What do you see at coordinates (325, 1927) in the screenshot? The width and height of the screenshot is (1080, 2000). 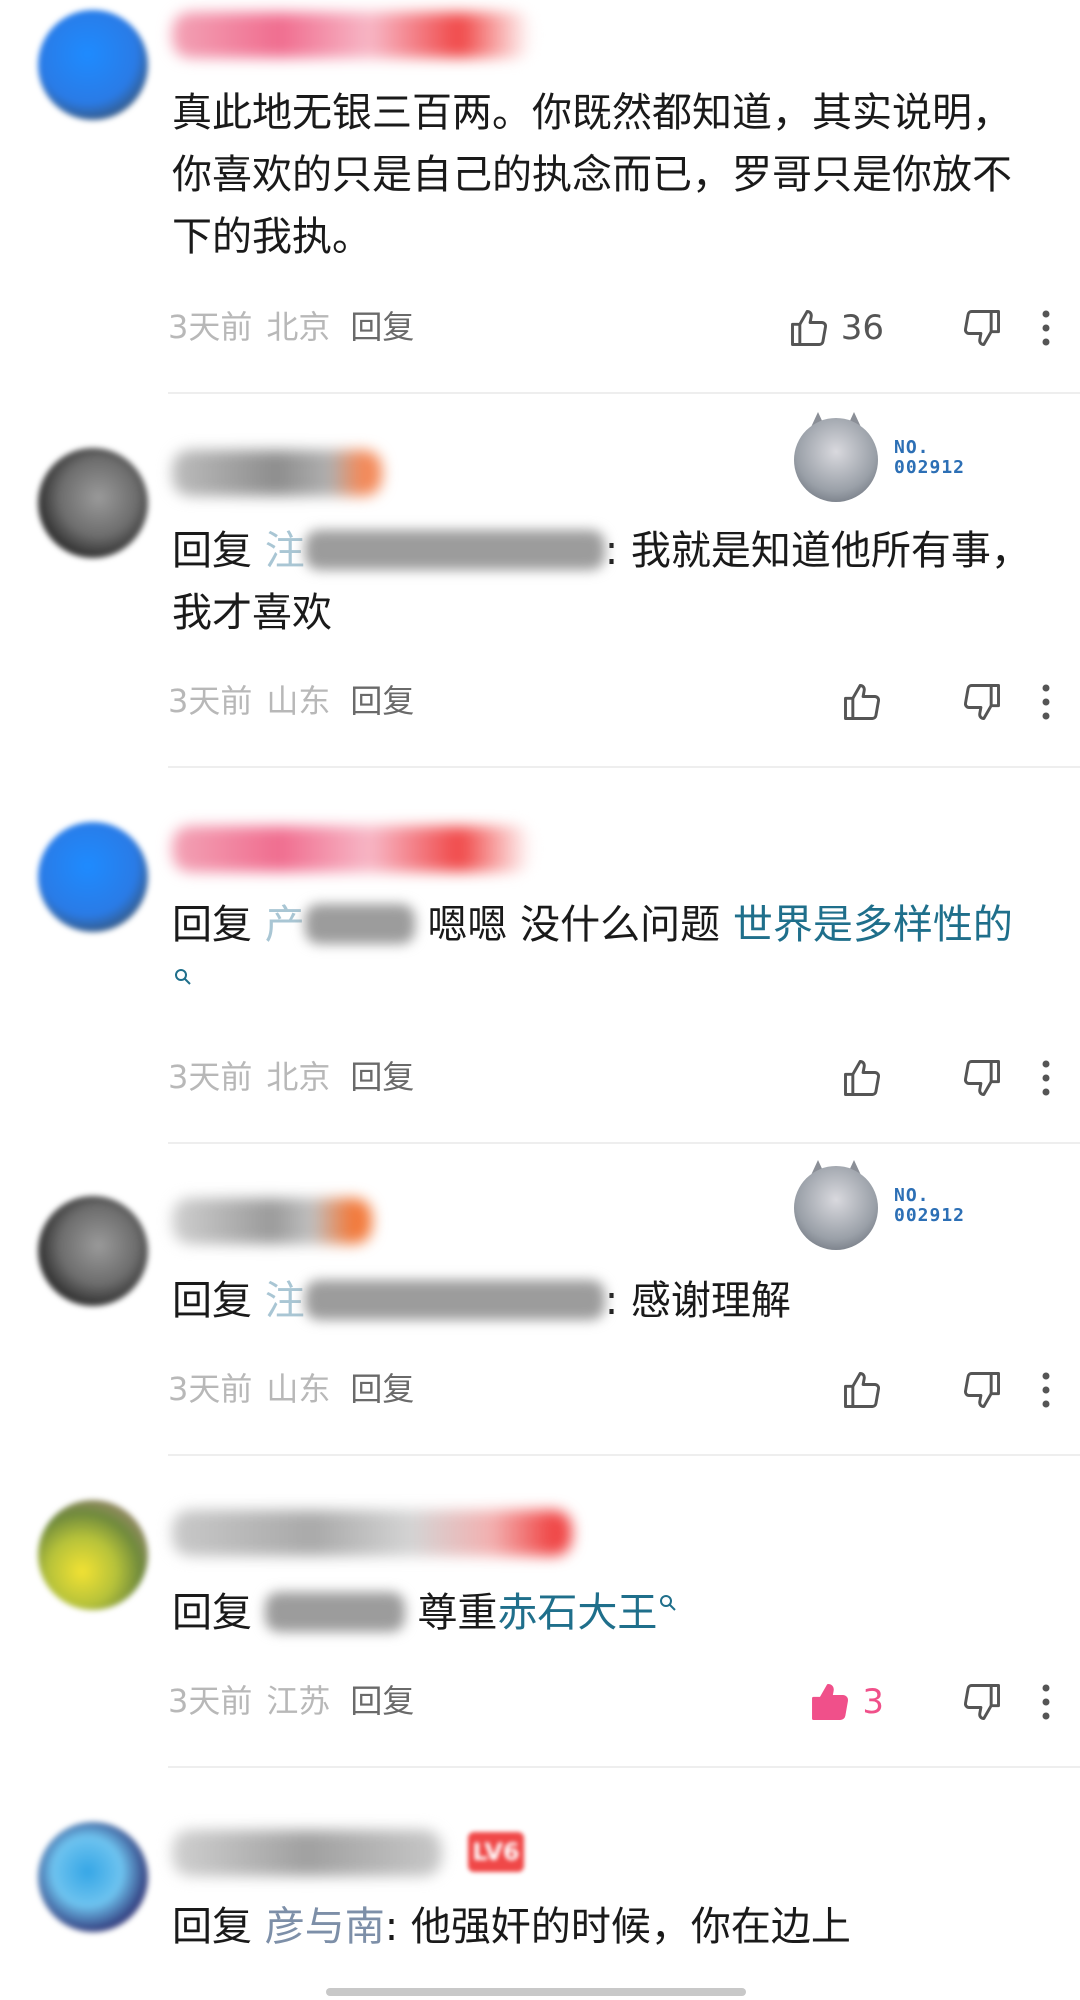 I see `reply-target: 彦与南` at bounding box center [325, 1927].